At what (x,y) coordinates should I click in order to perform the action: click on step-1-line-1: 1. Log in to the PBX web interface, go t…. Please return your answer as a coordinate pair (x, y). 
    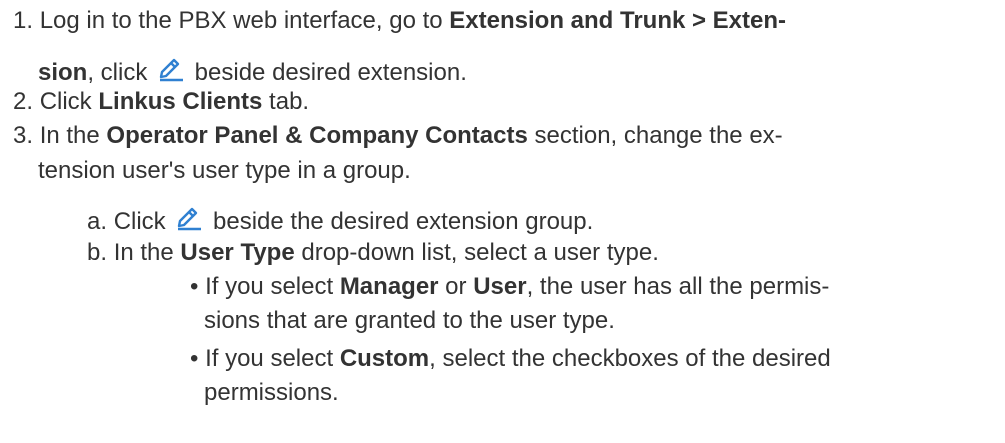
    Looking at the image, I should click on (399, 21).